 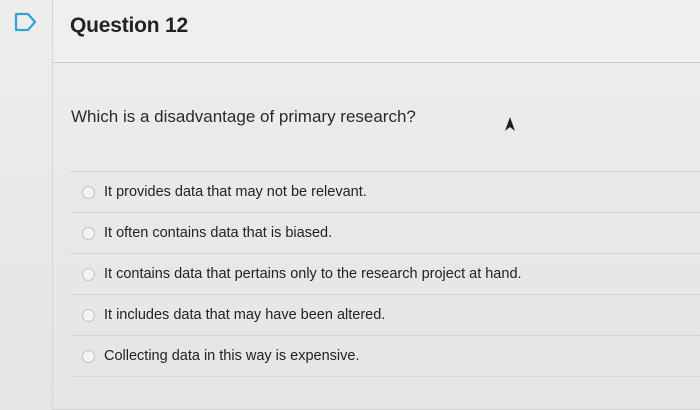 I want to click on answer-option-2: It often contains data that is biased., so click(x=385, y=232).